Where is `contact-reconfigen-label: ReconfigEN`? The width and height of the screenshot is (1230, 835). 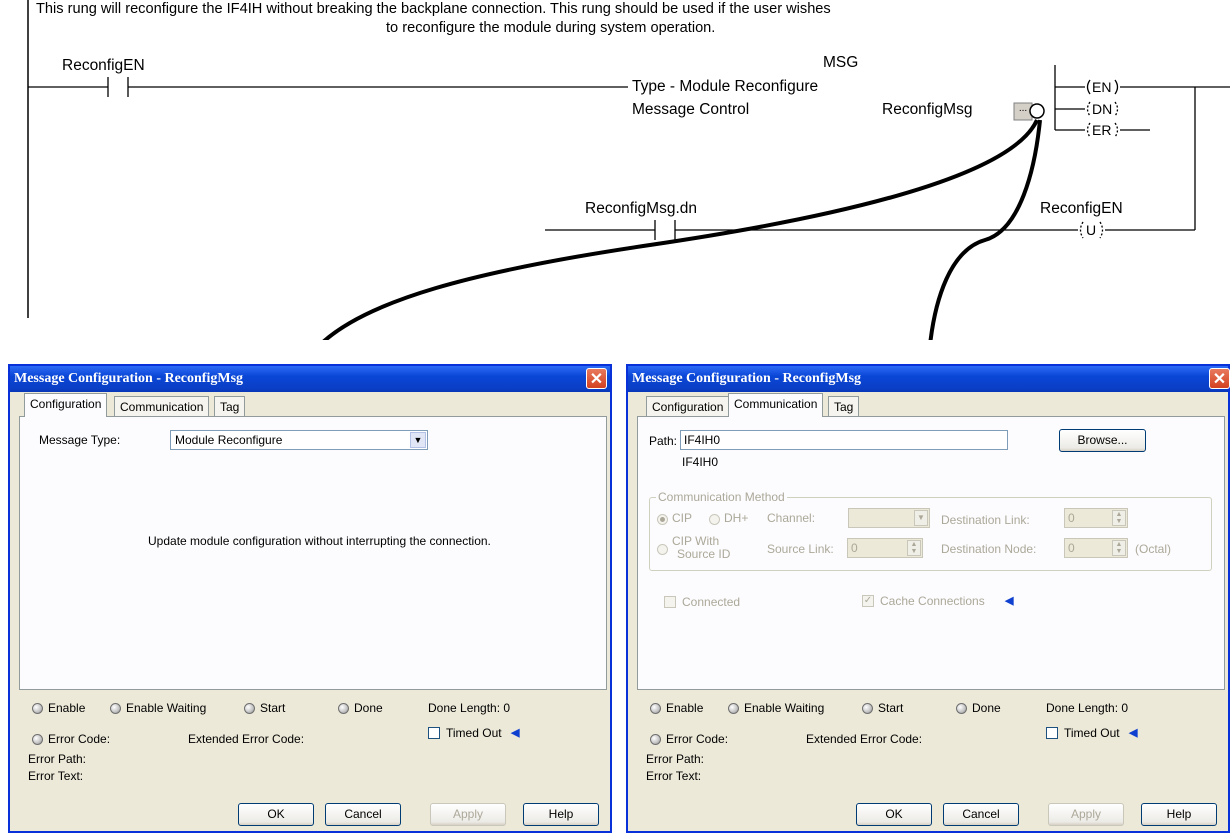 contact-reconfigen-label: ReconfigEN is located at coordinates (103, 65).